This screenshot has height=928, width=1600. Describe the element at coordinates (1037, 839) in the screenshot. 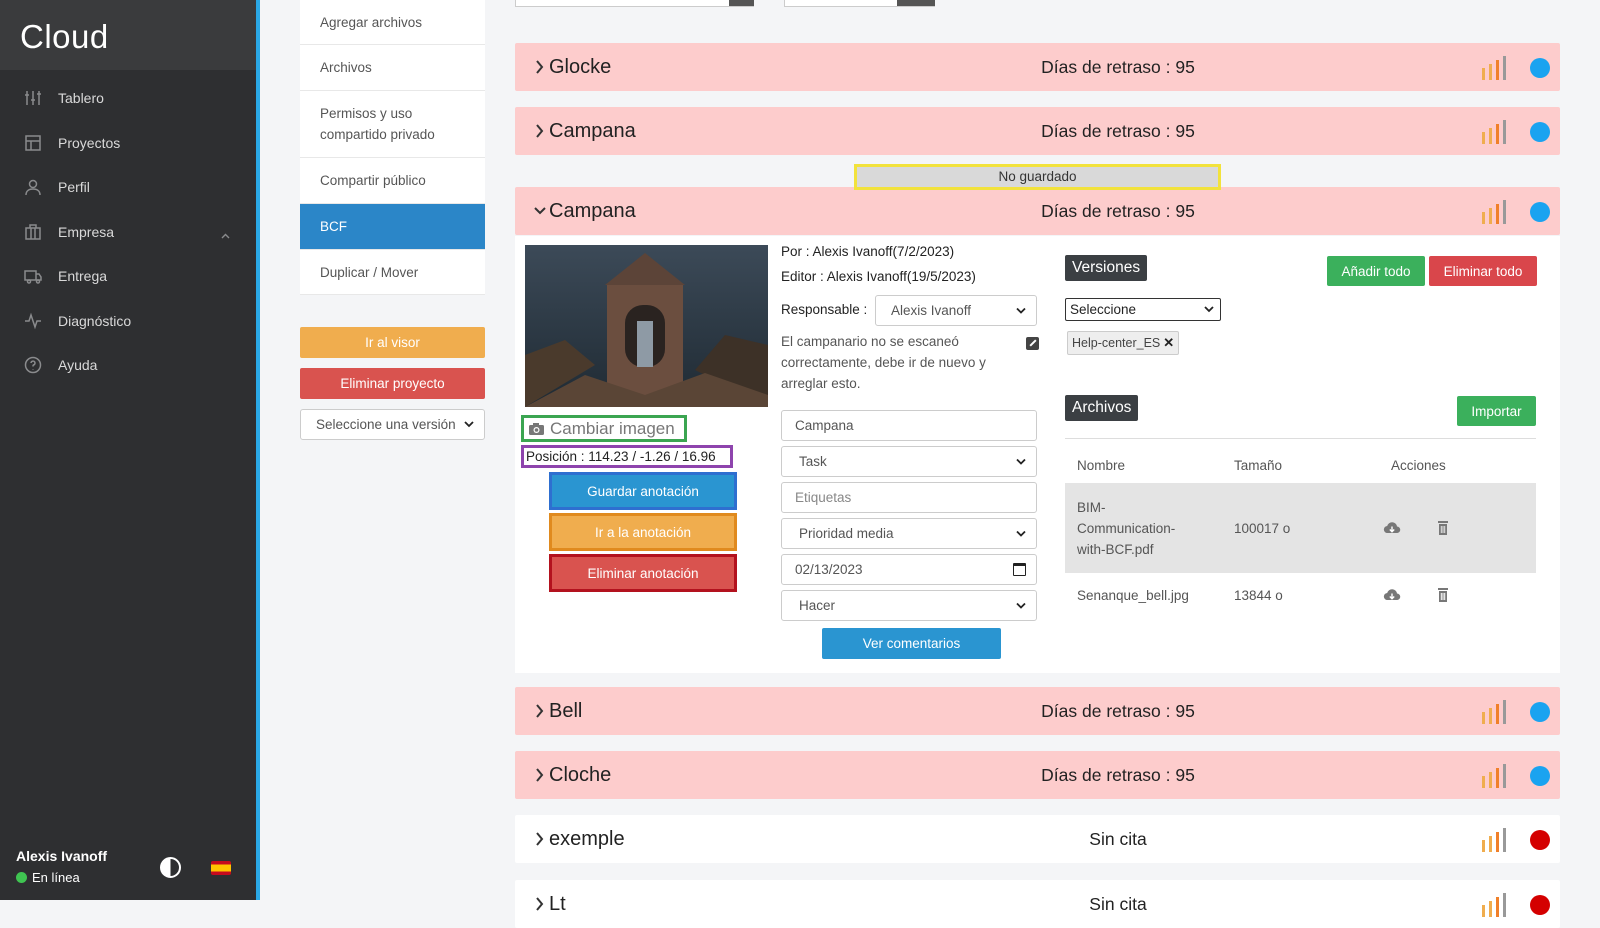

I see `issue-row: exemple Sin cita` at that location.